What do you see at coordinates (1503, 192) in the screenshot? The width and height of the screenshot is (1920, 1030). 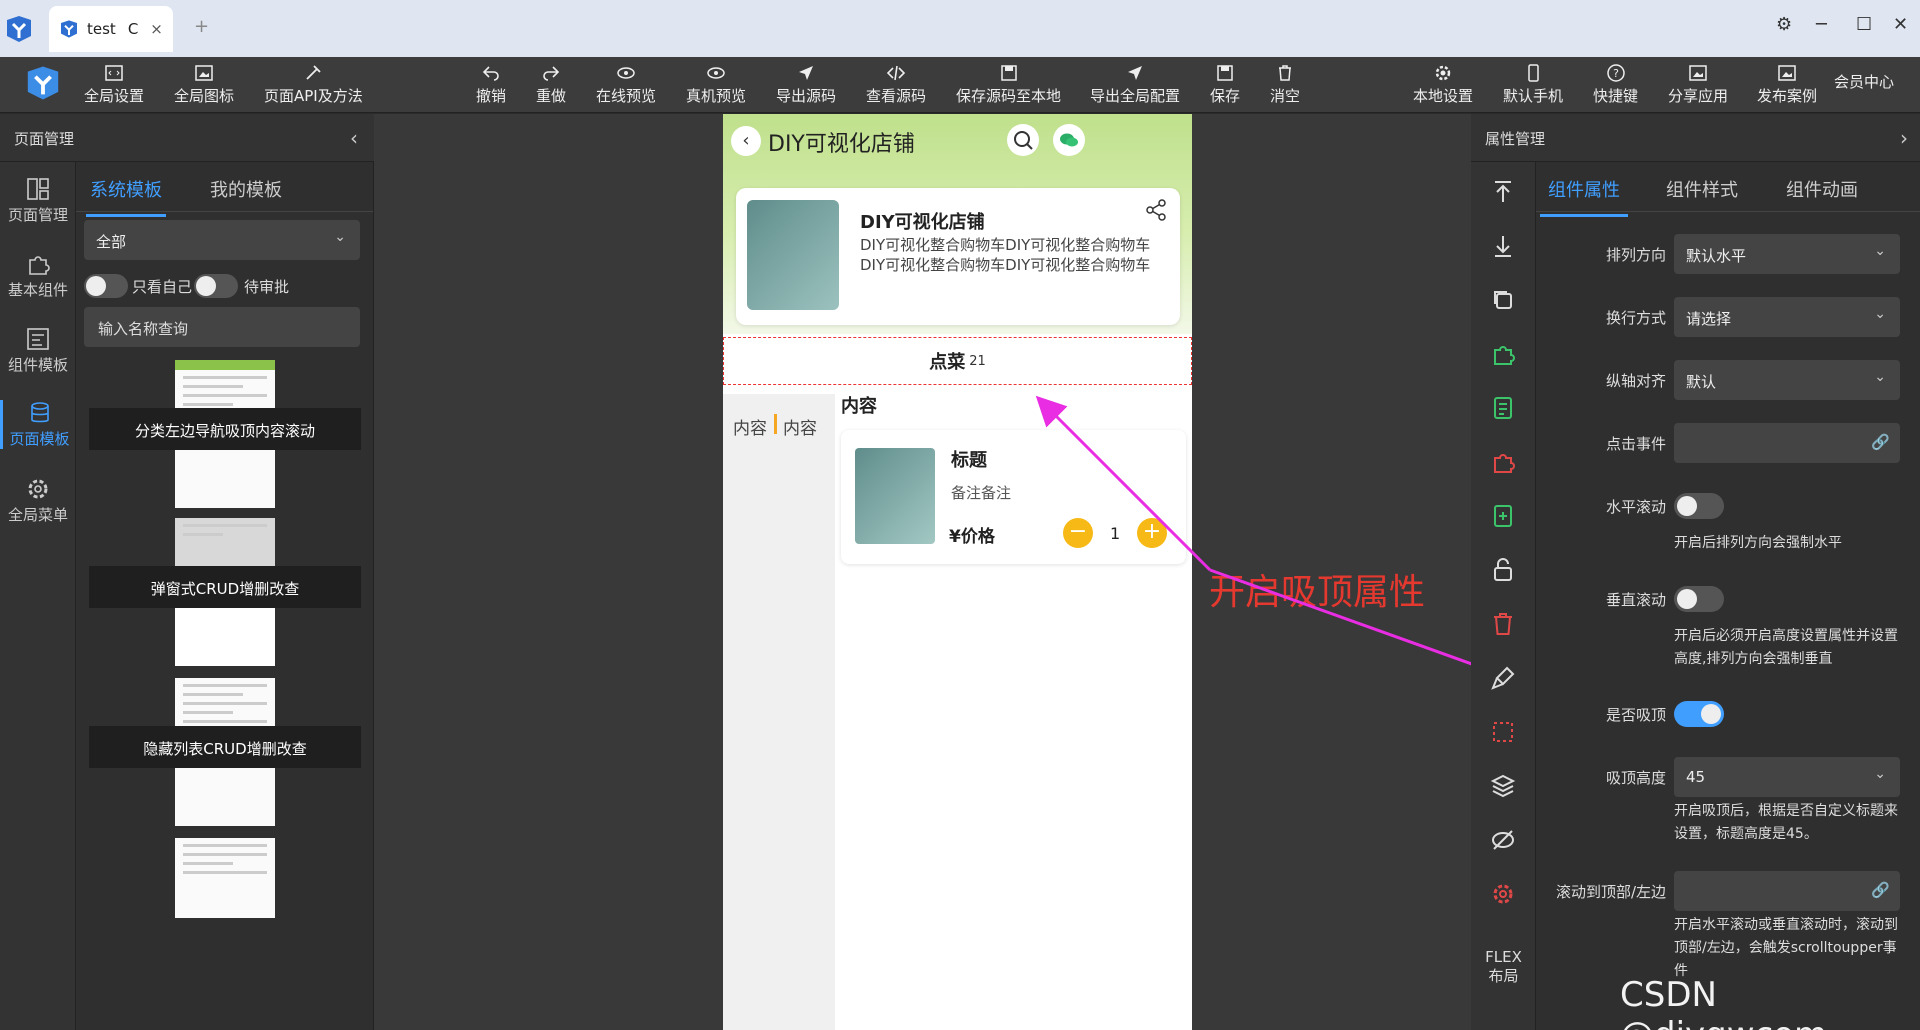 I see `move-top-icon` at bounding box center [1503, 192].